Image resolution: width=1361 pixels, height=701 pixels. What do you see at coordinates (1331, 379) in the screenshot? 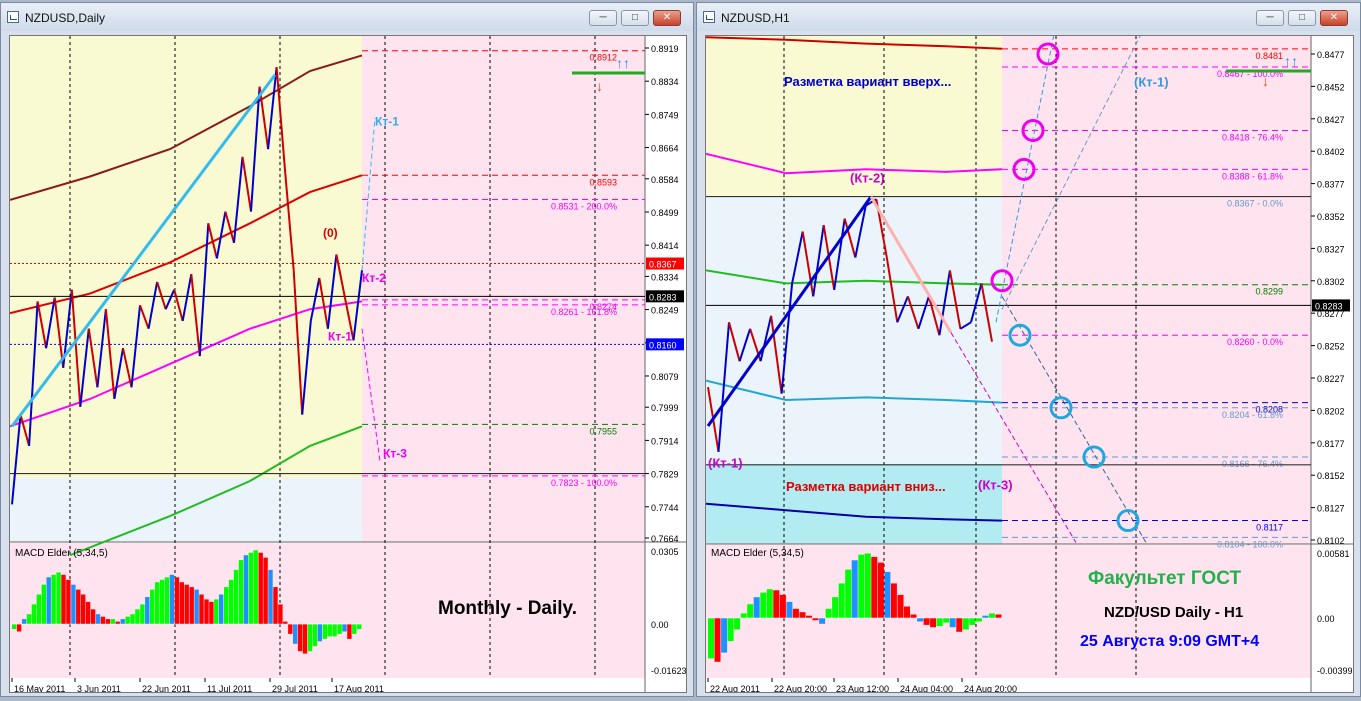
I see `price-axis-label: 0.8227` at bounding box center [1331, 379].